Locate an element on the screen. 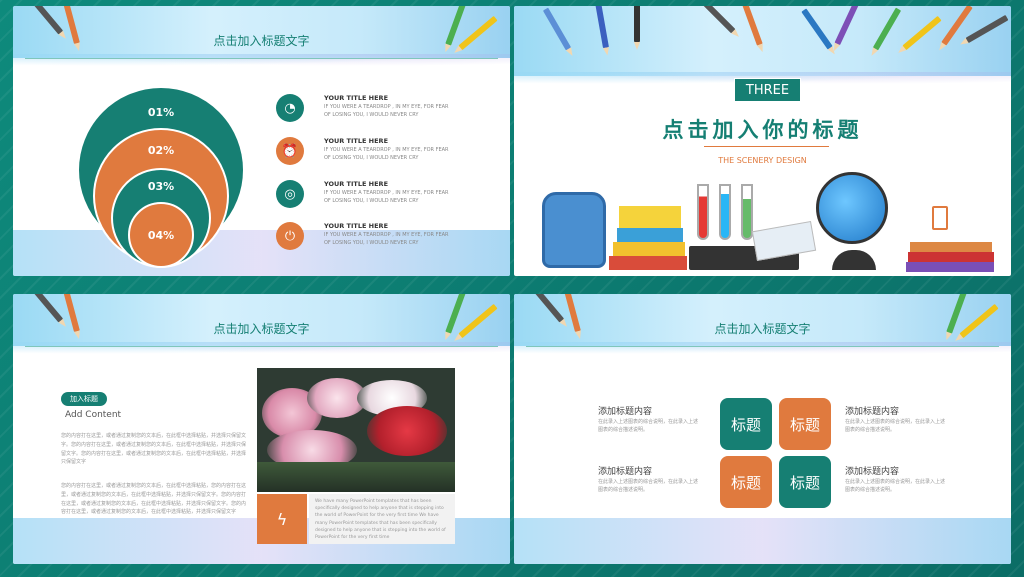 The height and width of the screenshot is (577, 1024). section-title: 点击加入你的标题 is located at coordinates (762, 129).